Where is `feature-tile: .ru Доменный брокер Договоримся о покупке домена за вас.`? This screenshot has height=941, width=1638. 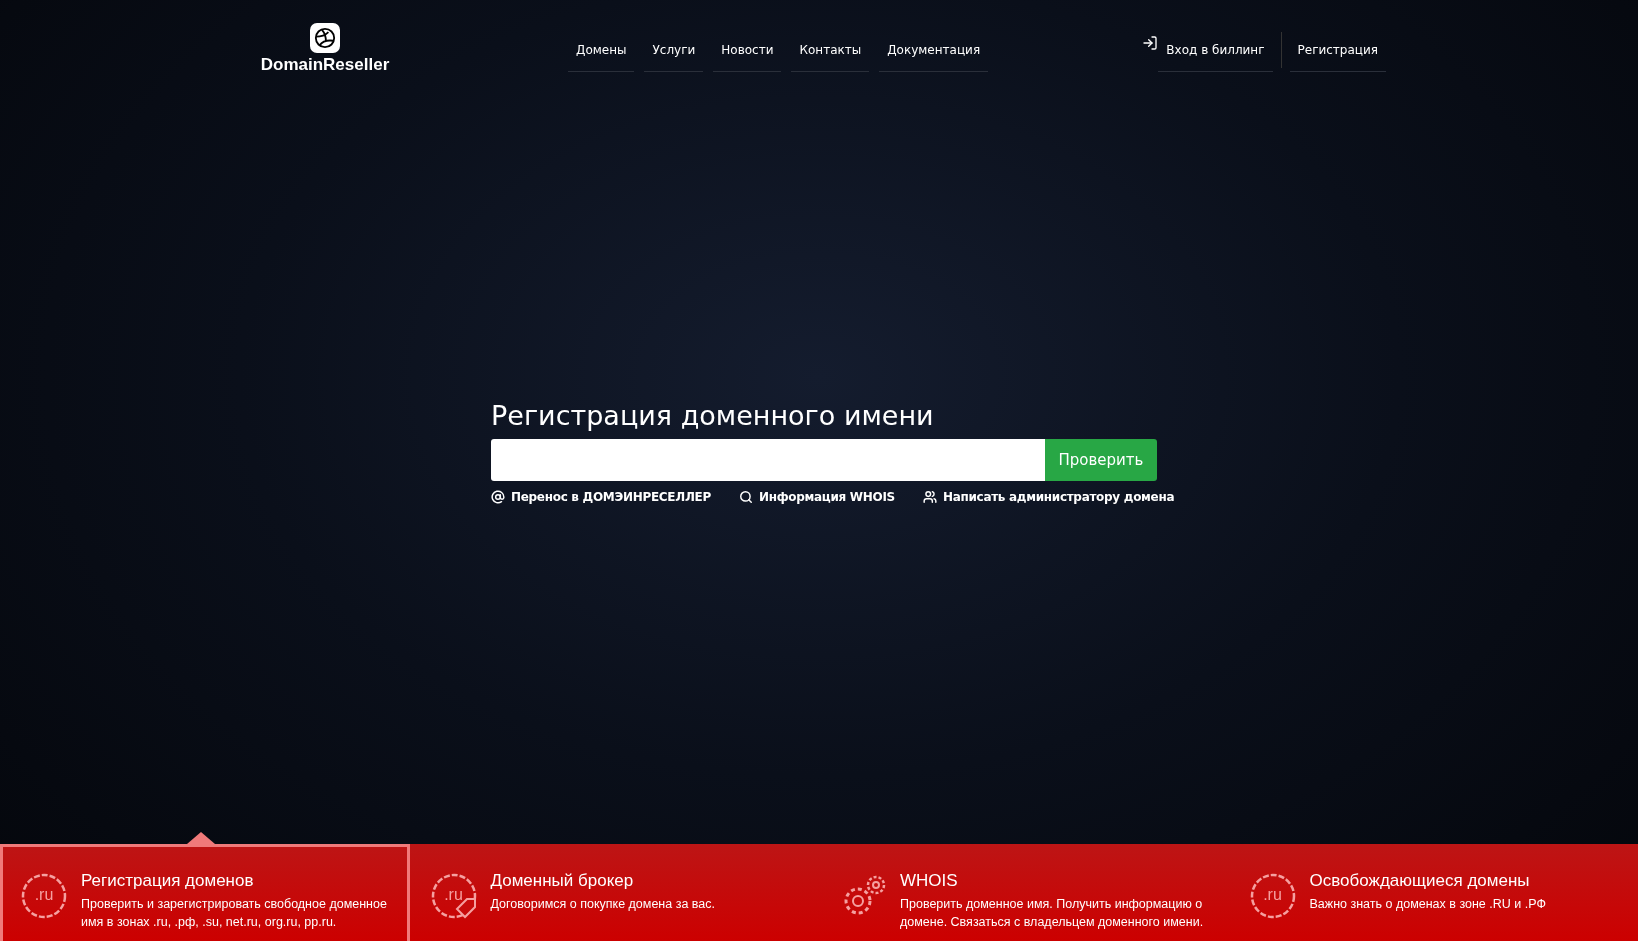
feature-tile: .ru Доменный брокер Договоримся о покупке домена за вас. is located at coordinates (614, 892).